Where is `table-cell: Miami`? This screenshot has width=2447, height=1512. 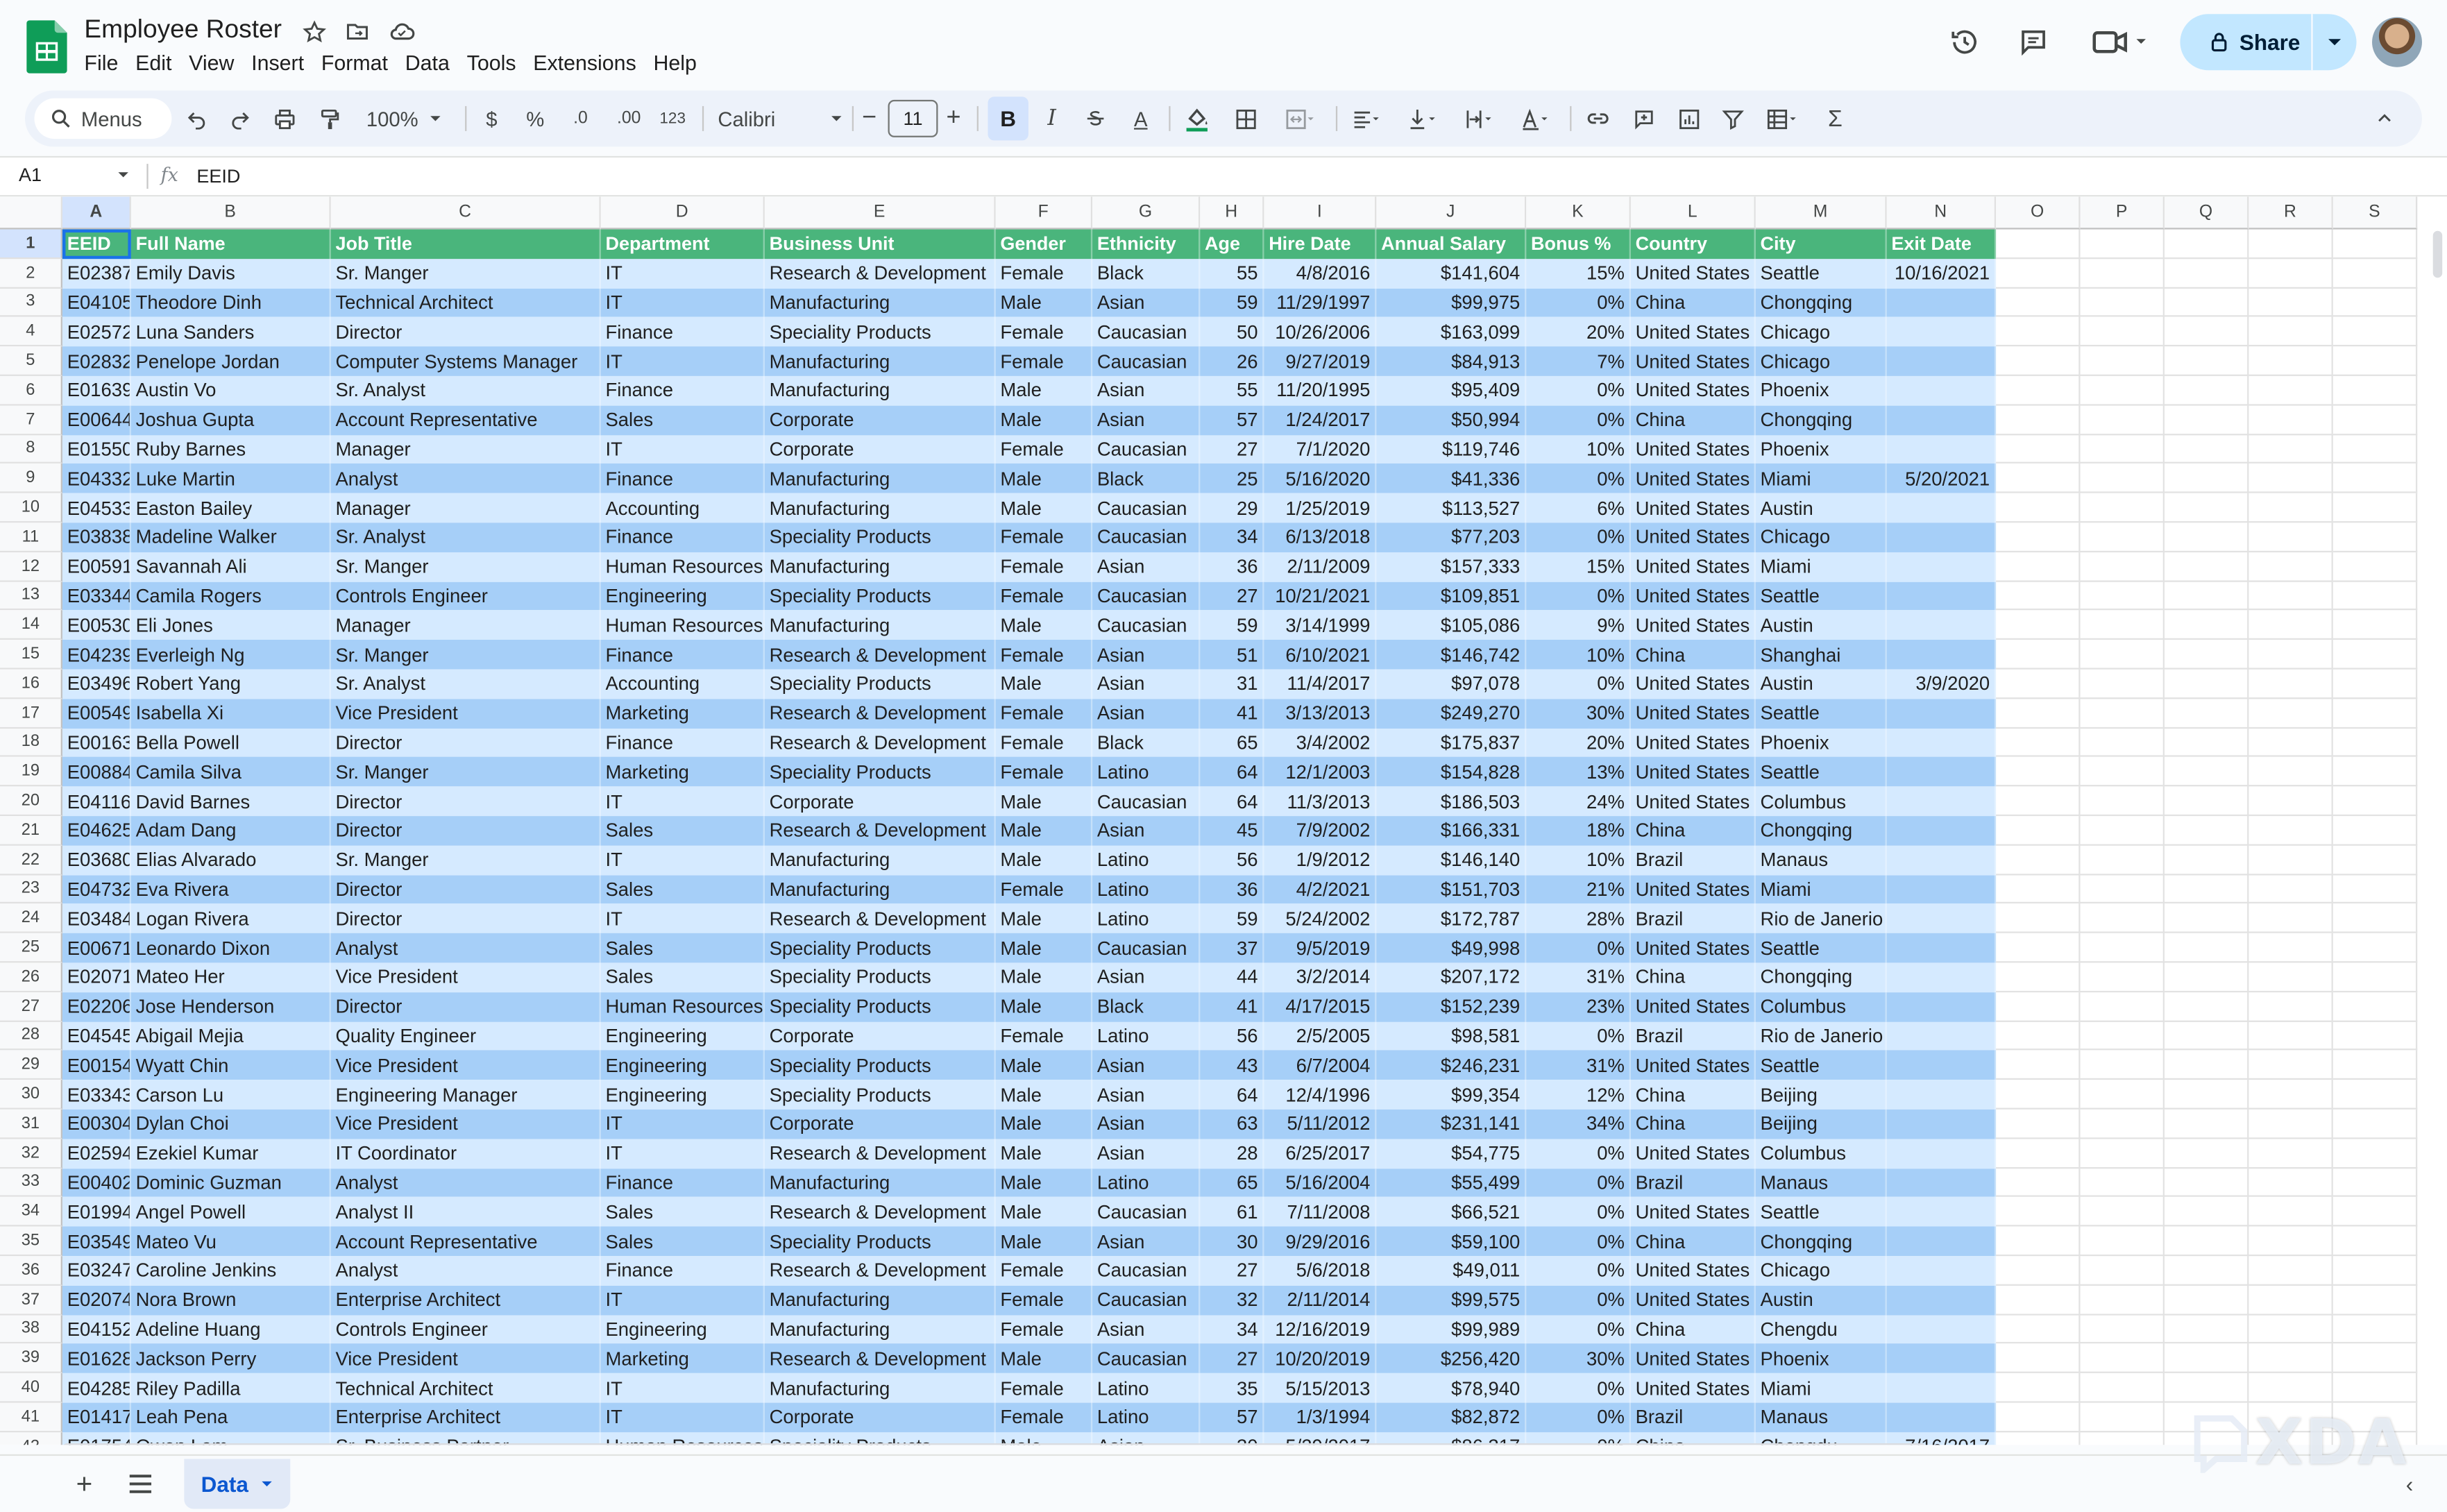
table-cell: Miami is located at coordinates (1821, 566).